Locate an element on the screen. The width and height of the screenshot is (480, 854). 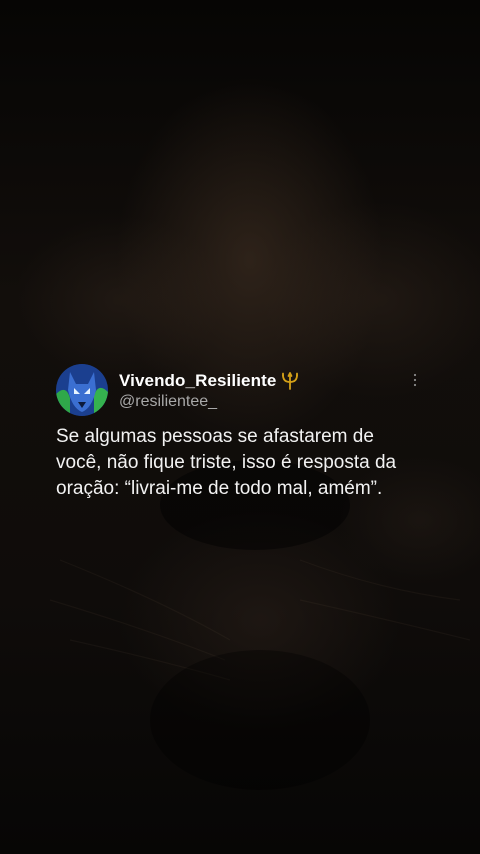
post-header: Vivendo_Resiliente @resilientee_ is located at coordinates (246, 389).